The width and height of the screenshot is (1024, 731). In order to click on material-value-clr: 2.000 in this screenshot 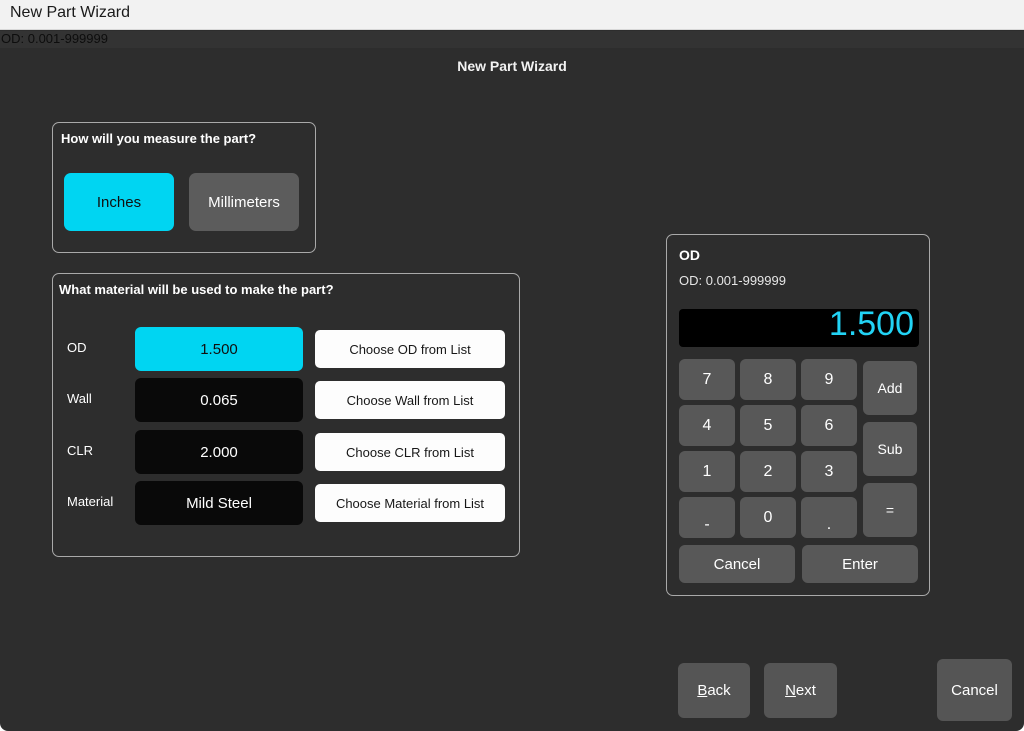, I will do `click(219, 452)`.